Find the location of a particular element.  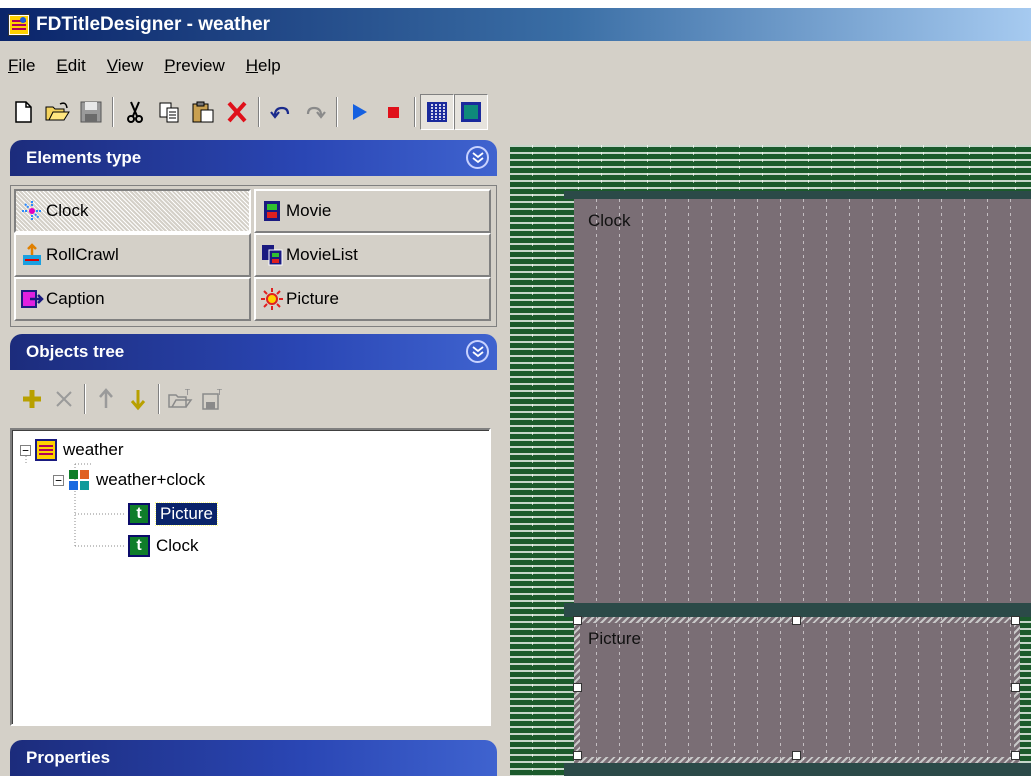

undo-button is located at coordinates (281, 112).